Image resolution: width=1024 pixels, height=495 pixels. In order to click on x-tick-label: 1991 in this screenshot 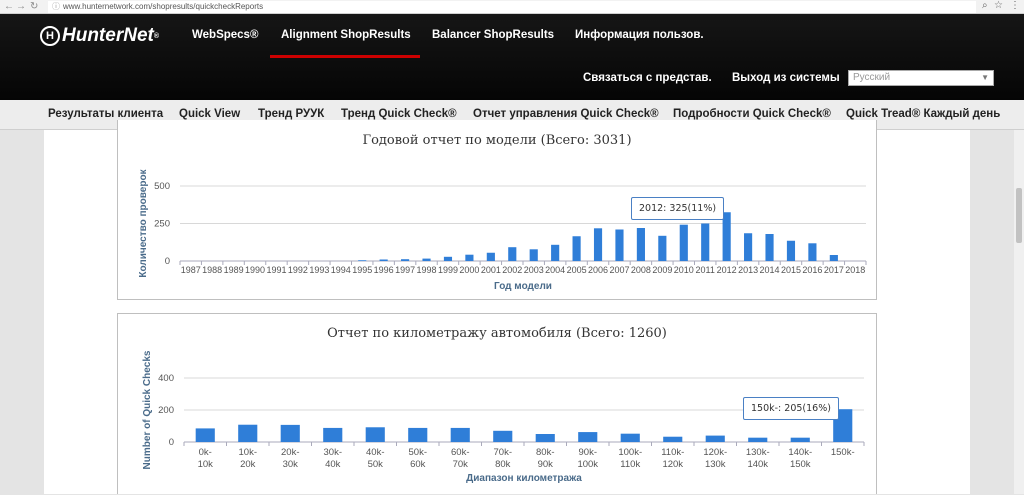, I will do `click(276, 270)`.